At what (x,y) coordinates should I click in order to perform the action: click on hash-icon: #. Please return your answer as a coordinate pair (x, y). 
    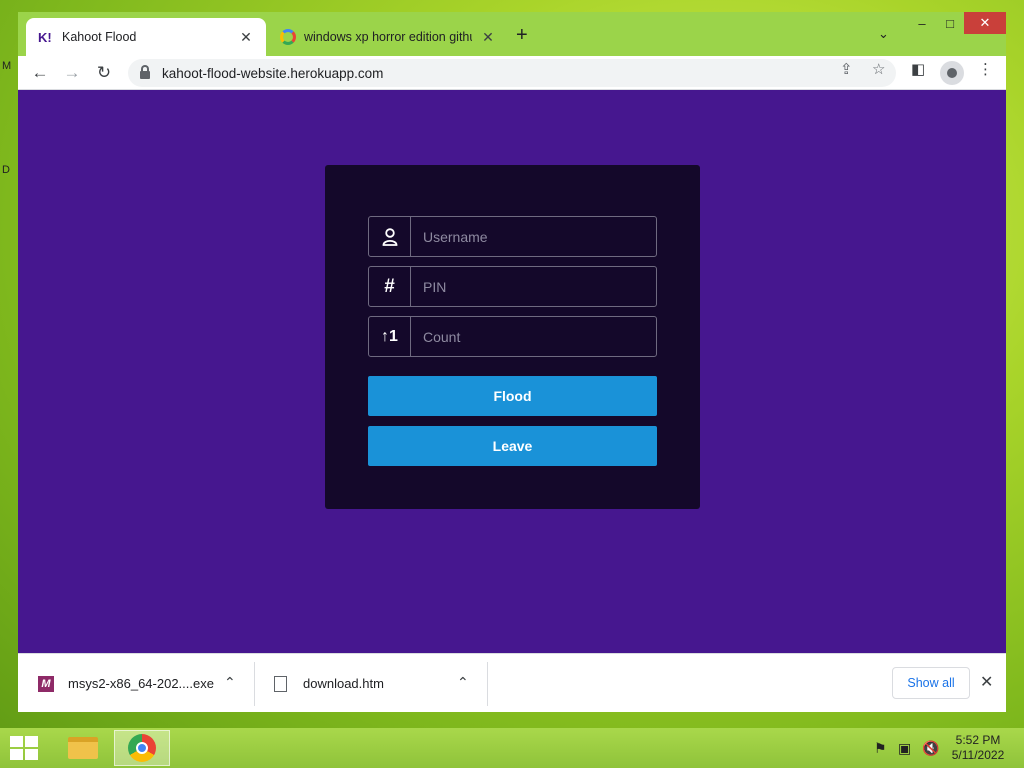
    Looking at the image, I should click on (390, 286).